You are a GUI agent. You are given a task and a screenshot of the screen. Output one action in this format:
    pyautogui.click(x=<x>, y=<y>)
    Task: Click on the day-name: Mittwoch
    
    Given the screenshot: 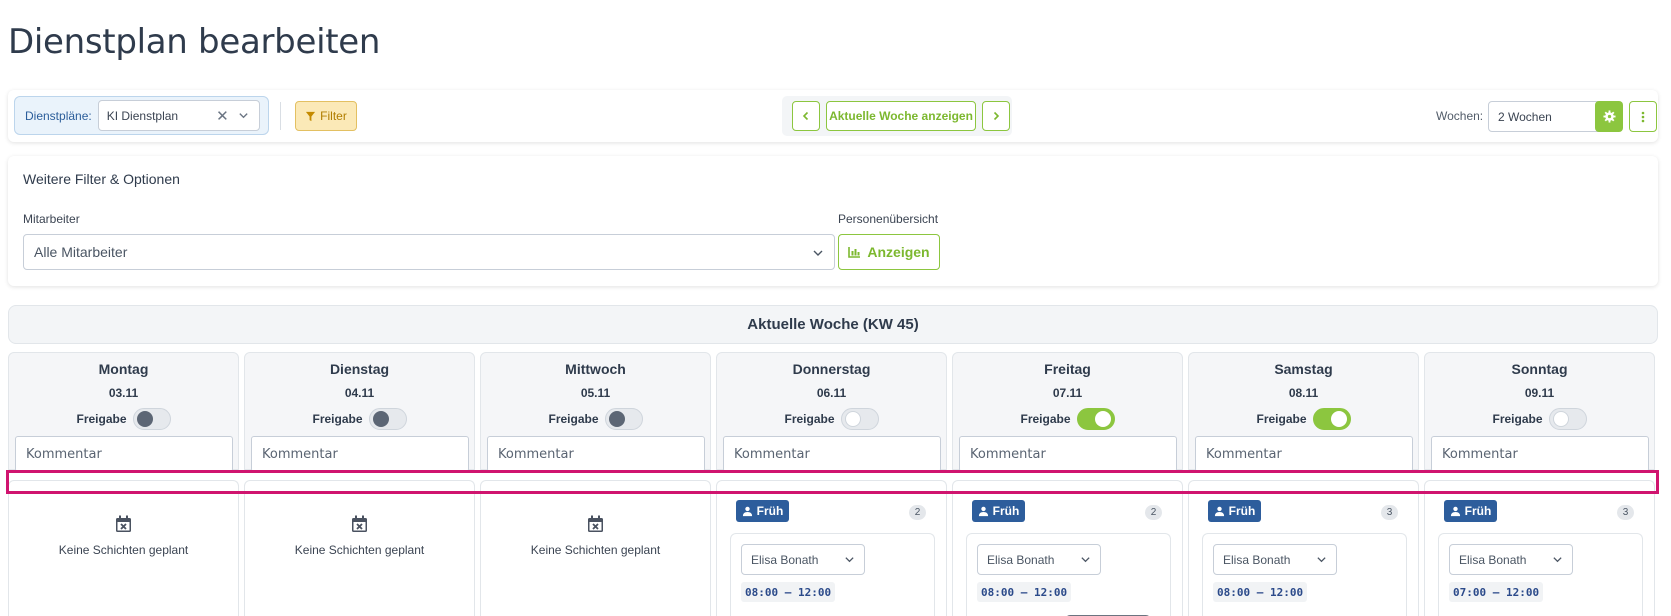 What is the action you would take?
    pyautogui.click(x=595, y=369)
    